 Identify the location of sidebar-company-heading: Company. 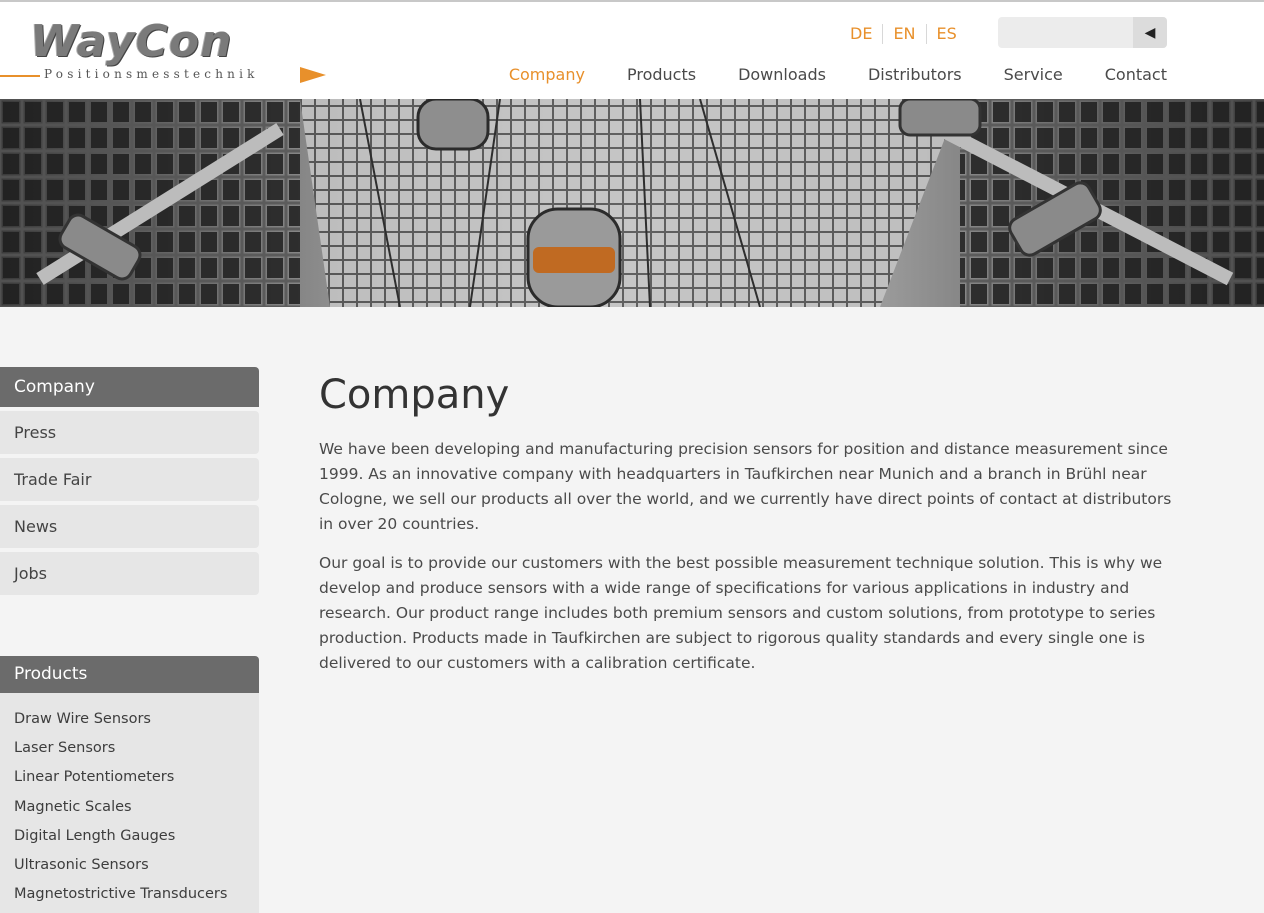
(129, 387).